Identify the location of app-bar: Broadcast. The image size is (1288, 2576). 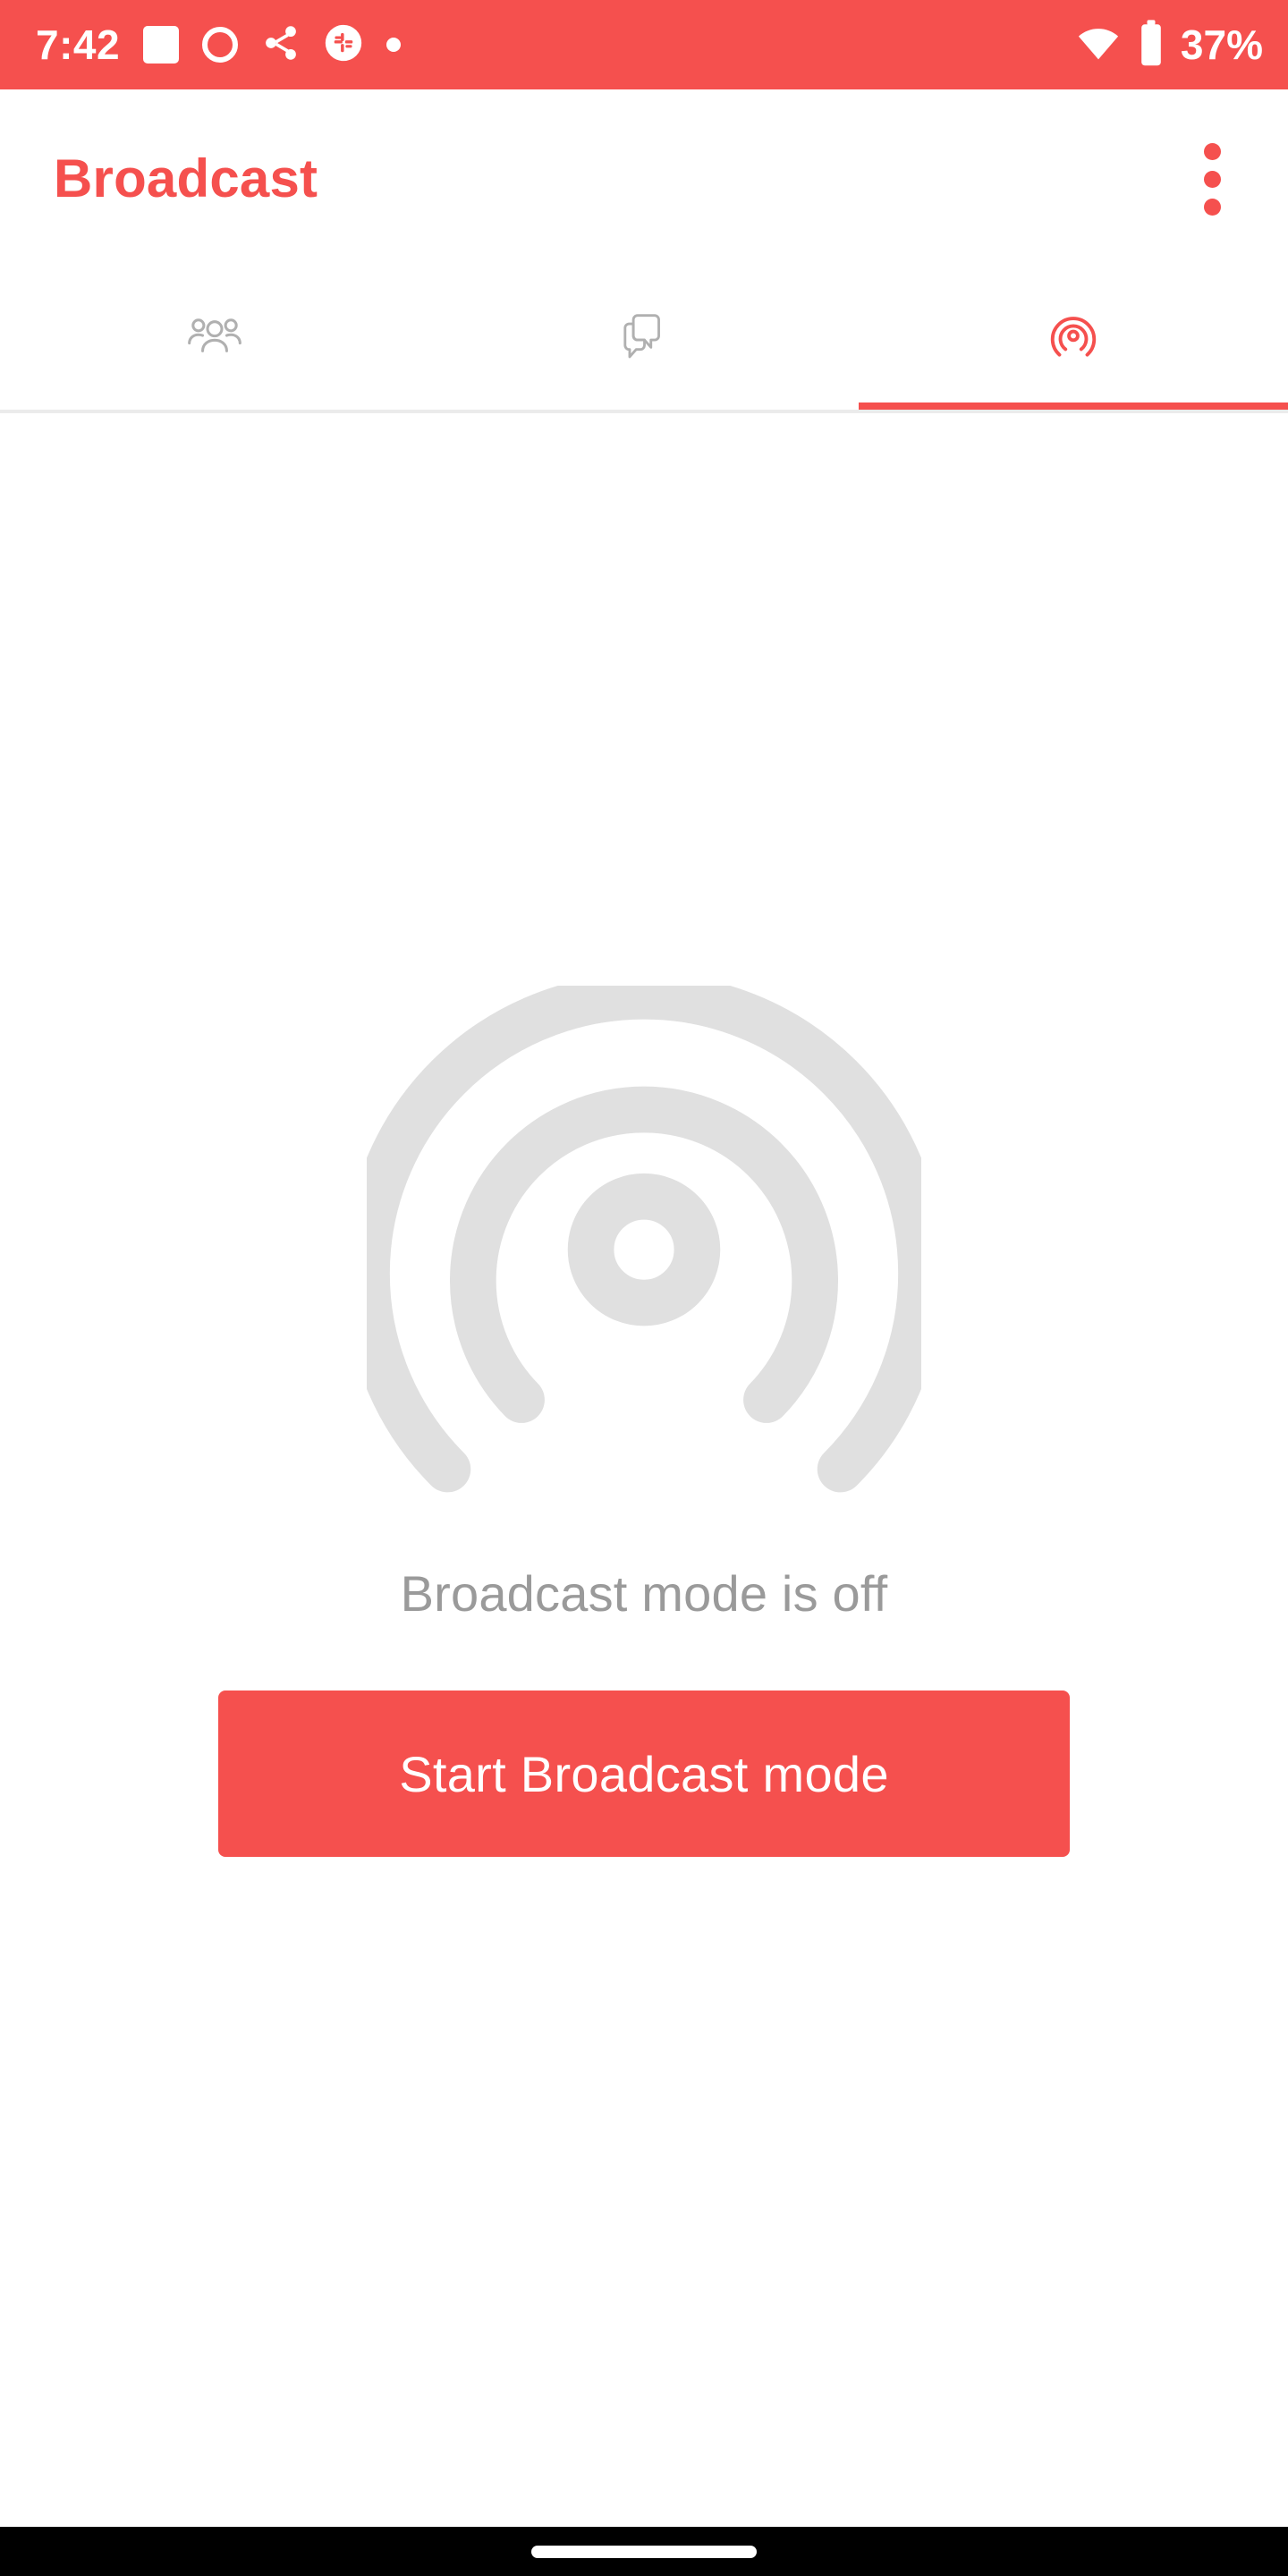
(644, 178).